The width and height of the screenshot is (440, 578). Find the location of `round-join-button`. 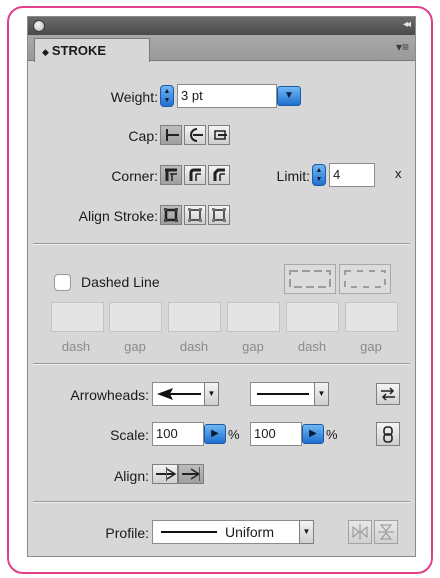

round-join-button is located at coordinates (195, 175).